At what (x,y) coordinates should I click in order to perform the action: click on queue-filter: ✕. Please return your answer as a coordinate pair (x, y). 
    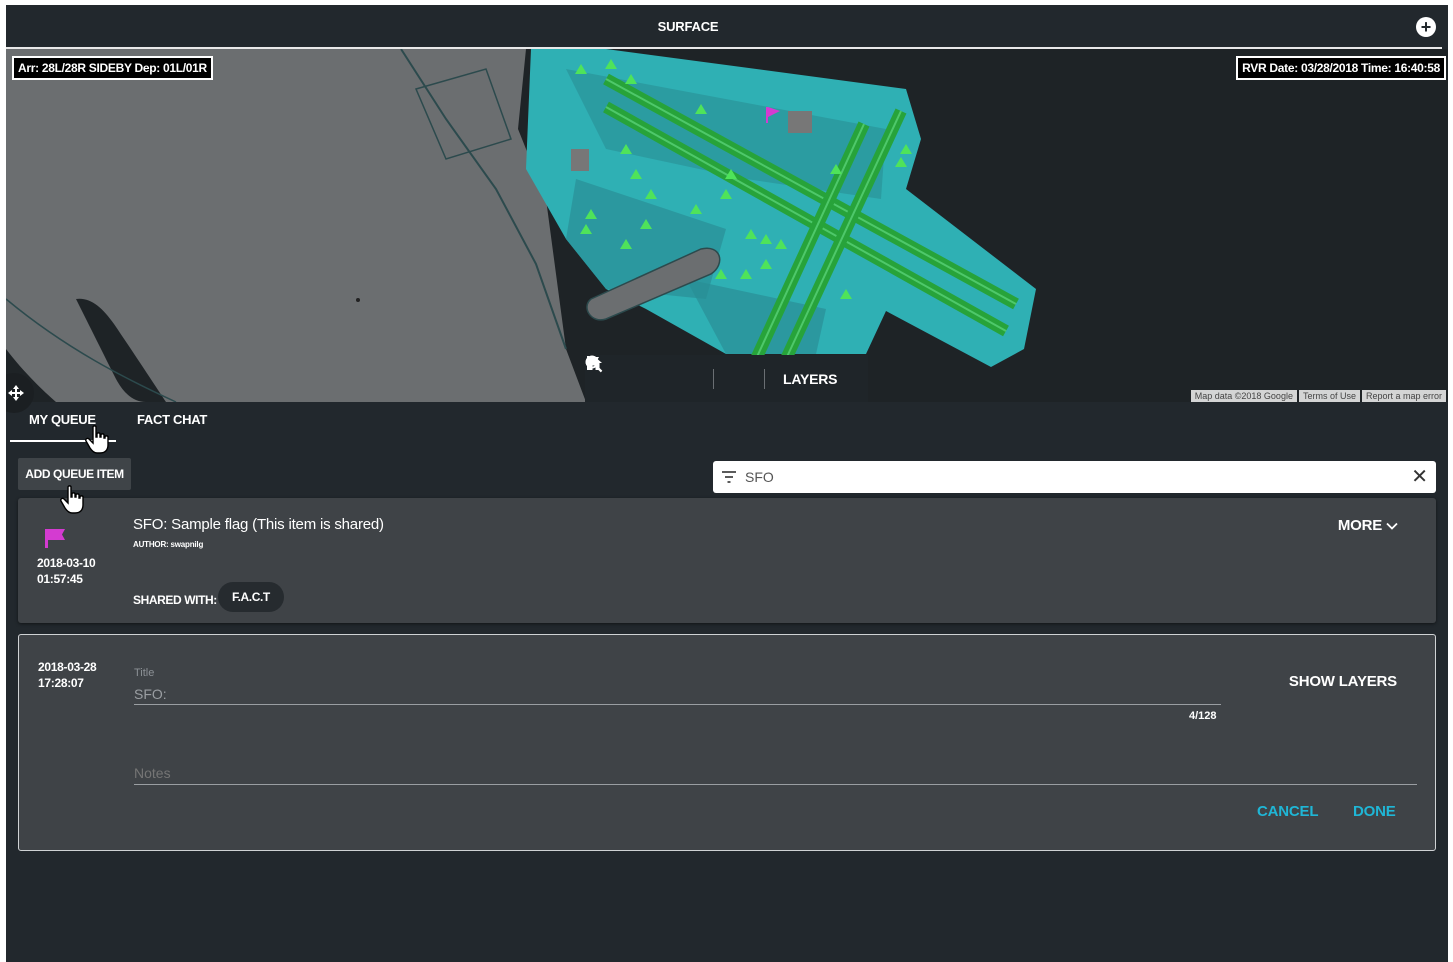
    Looking at the image, I should click on (1074, 477).